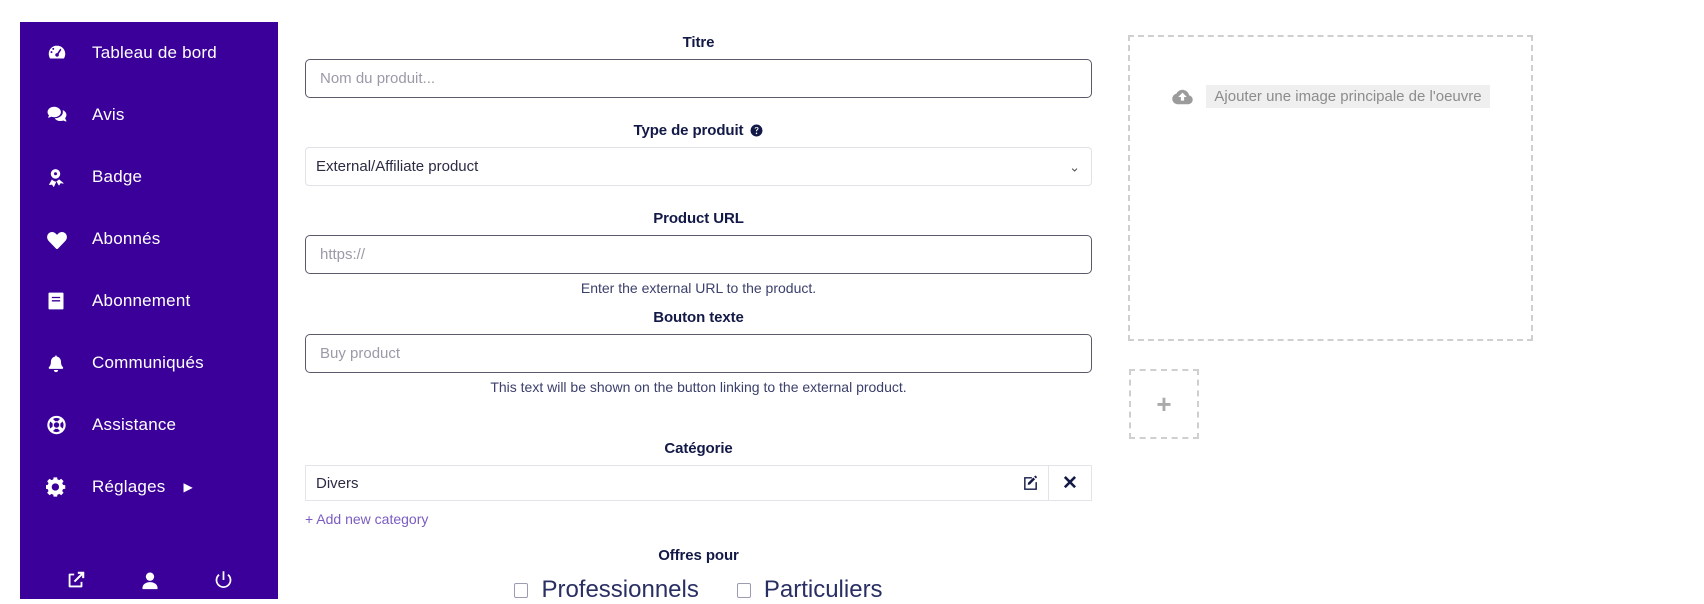  What do you see at coordinates (108, 114) in the screenshot?
I see `sidebar-item-label: Avis` at bounding box center [108, 114].